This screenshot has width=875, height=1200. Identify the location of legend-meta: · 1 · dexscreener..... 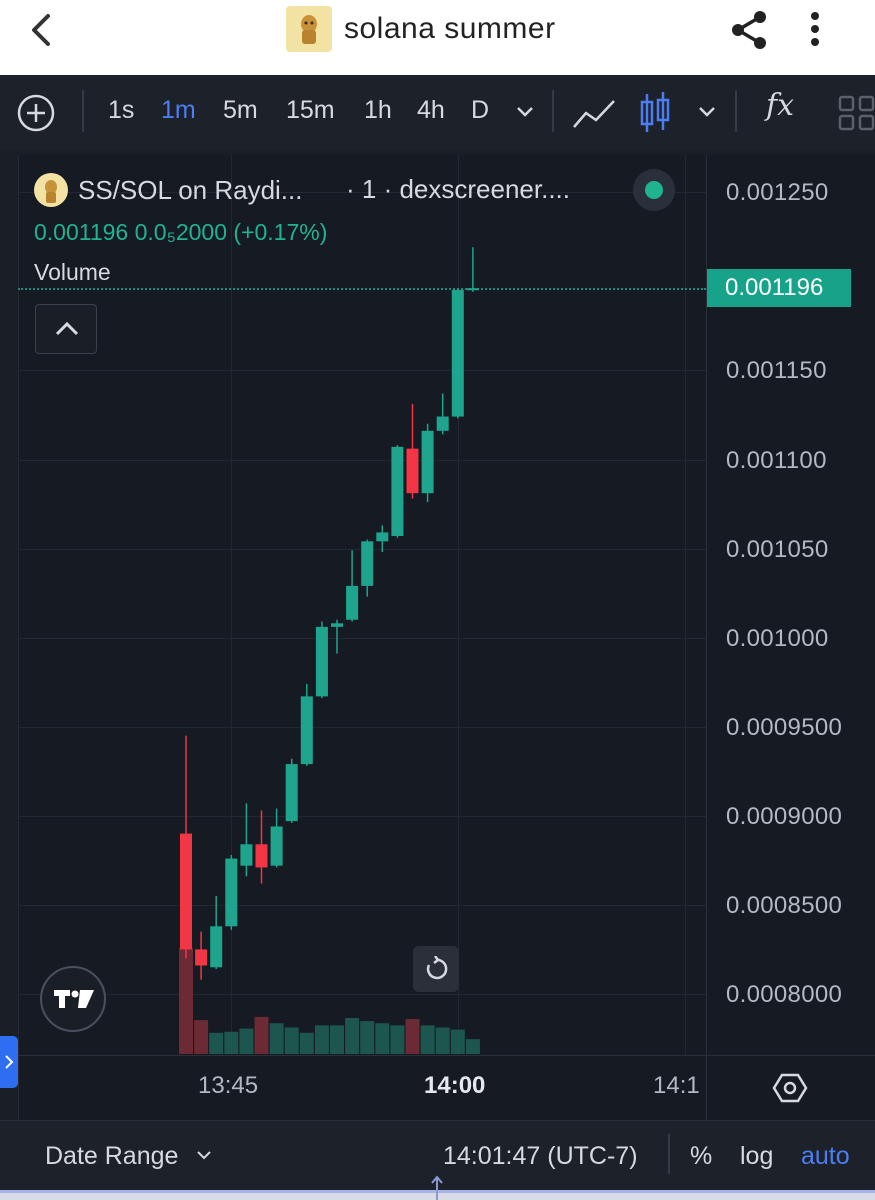
(458, 189).